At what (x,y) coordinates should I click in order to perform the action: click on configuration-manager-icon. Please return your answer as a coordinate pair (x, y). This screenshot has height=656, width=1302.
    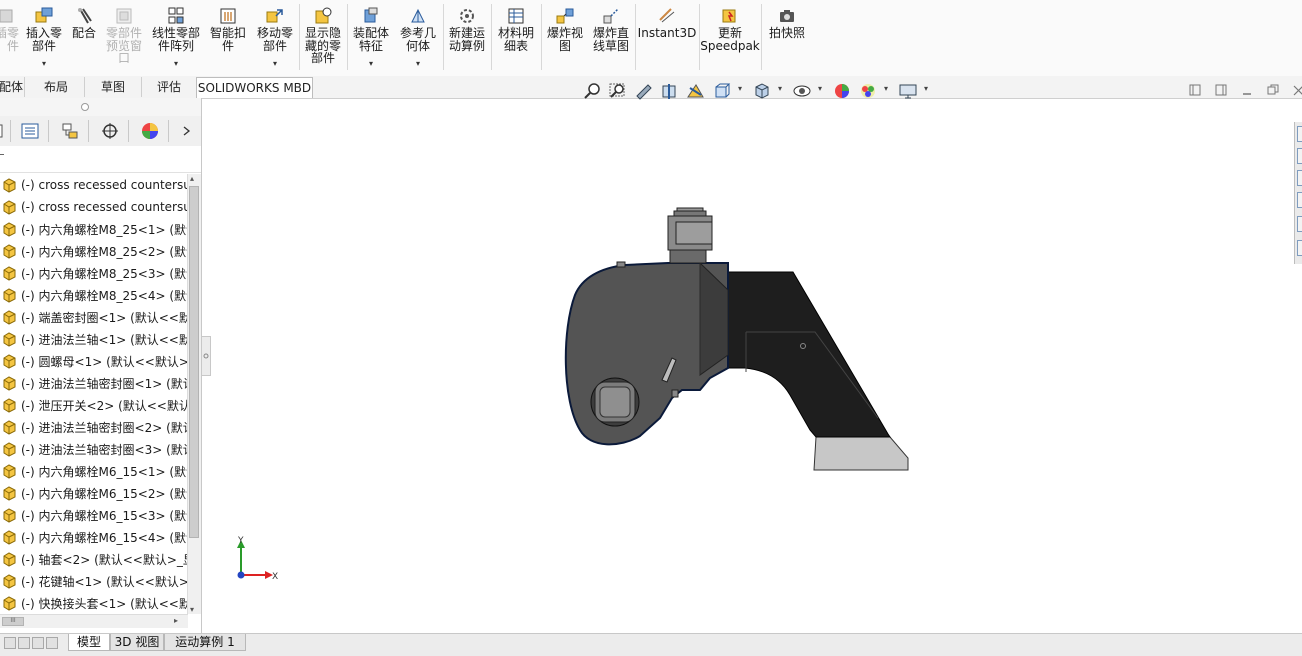
    Looking at the image, I should click on (70, 131).